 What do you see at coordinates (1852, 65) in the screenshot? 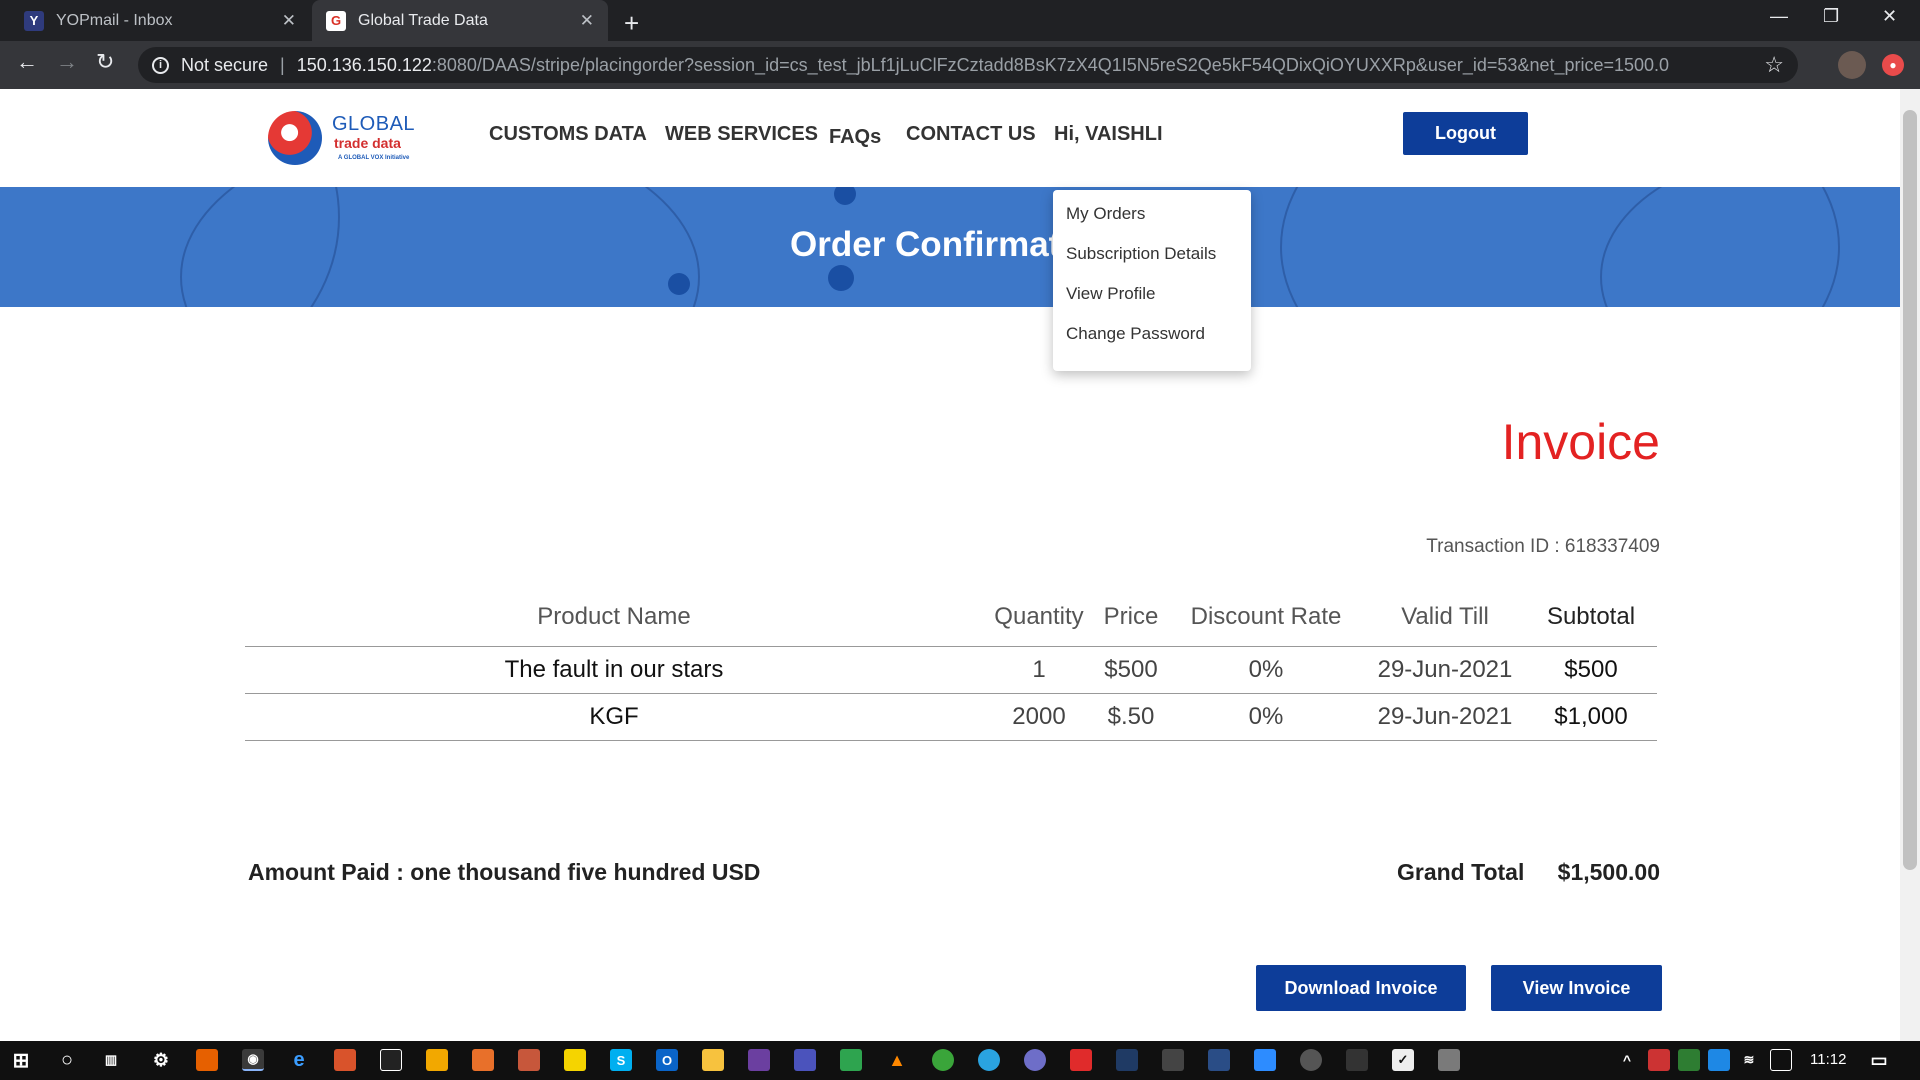
I see `profile-avatar` at bounding box center [1852, 65].